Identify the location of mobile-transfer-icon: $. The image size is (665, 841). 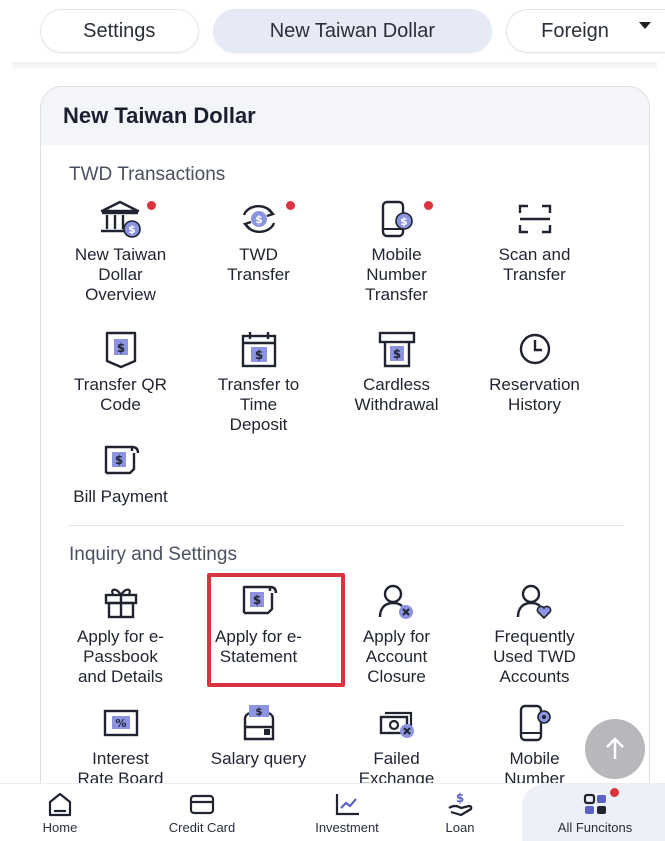
(397, 219).